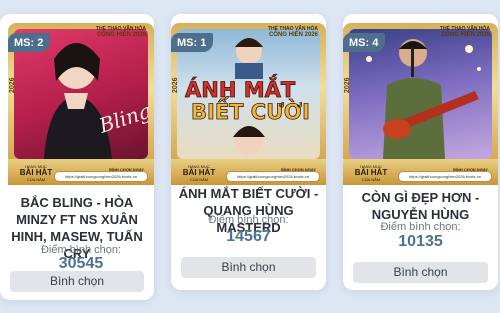  I want to click on song-title: CÒN GÌ ĐẸP HƠN - NGUYỄN HÙNG, so click(420, 206).